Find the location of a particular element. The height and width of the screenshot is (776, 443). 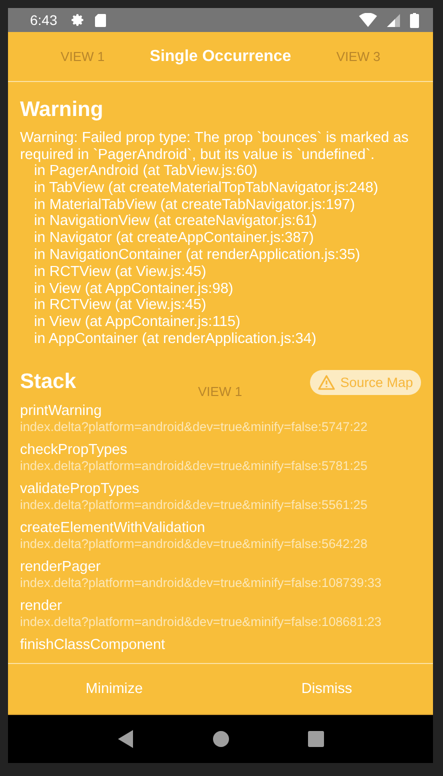

source-map-button: Source Map is located at coordinates (365, 382).